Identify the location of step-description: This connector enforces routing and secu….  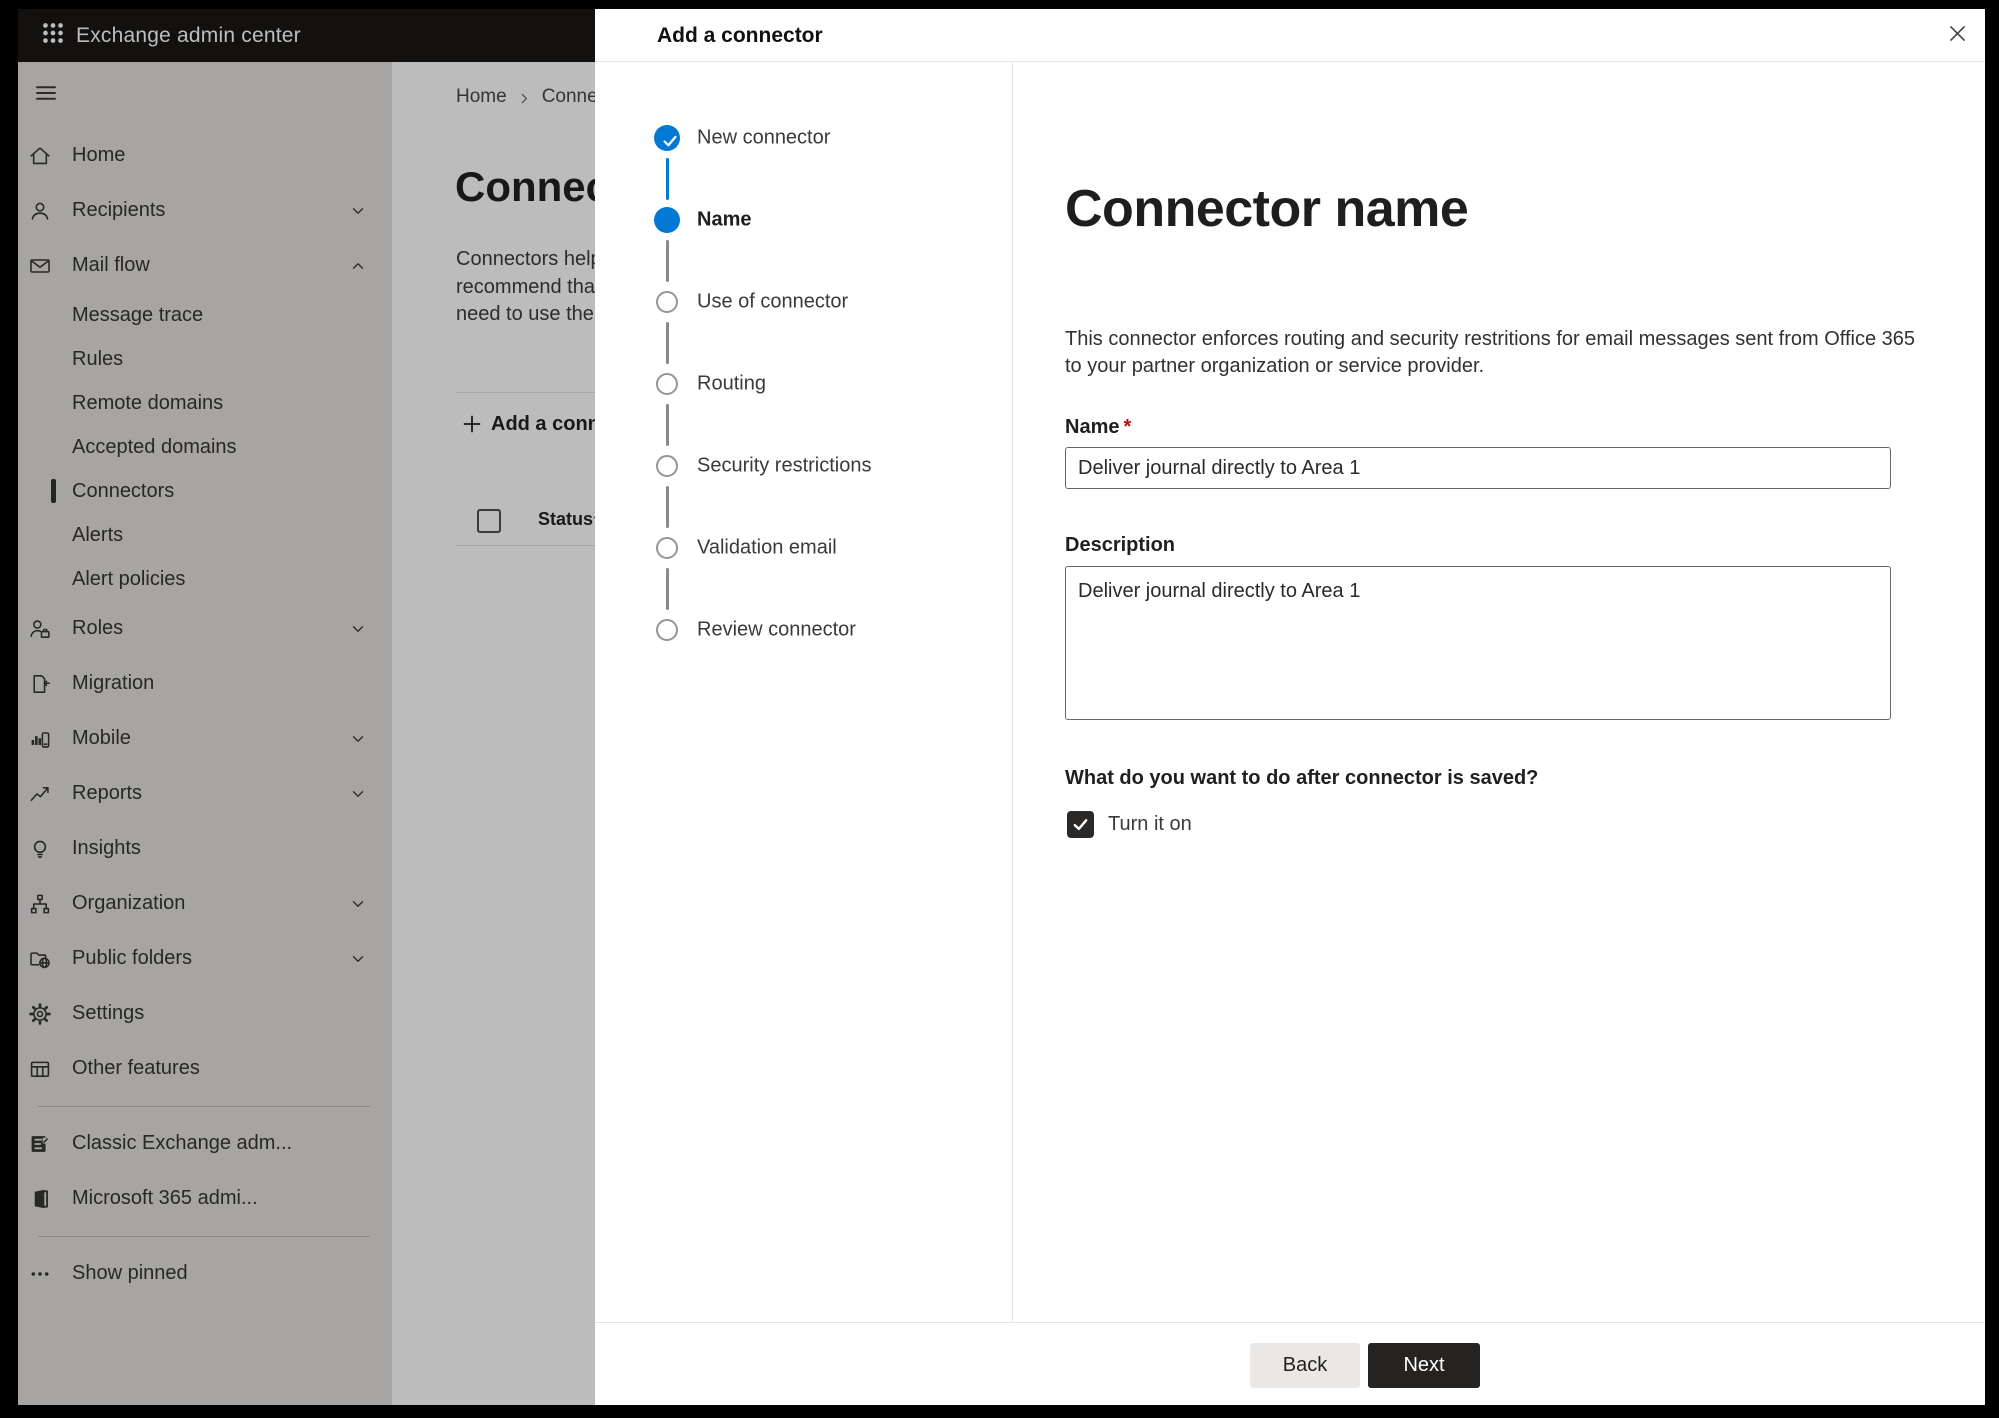
(1490, 353).